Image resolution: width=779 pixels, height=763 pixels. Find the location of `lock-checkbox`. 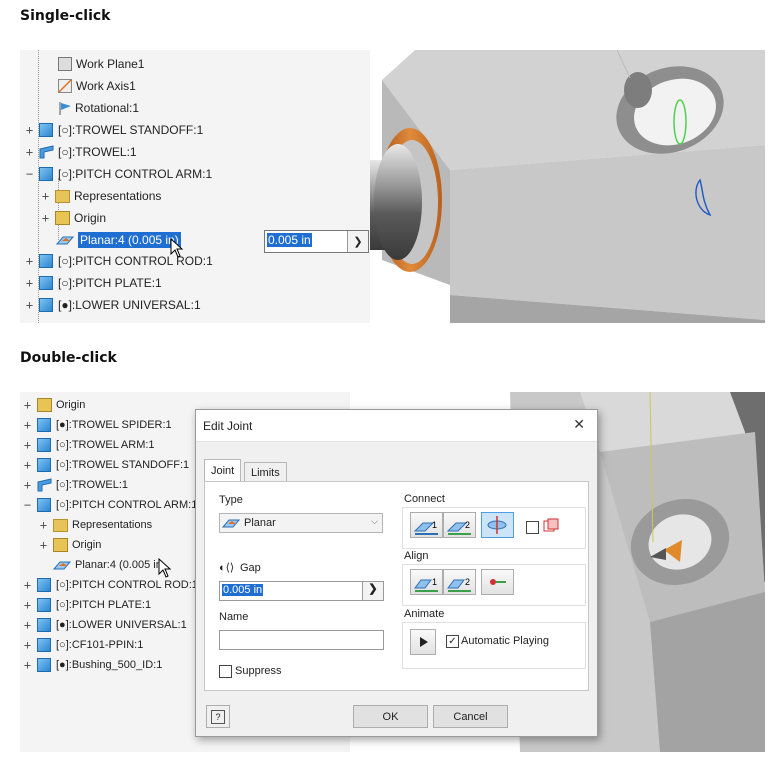

lock-checkbox is located at coordinates (532, 527).